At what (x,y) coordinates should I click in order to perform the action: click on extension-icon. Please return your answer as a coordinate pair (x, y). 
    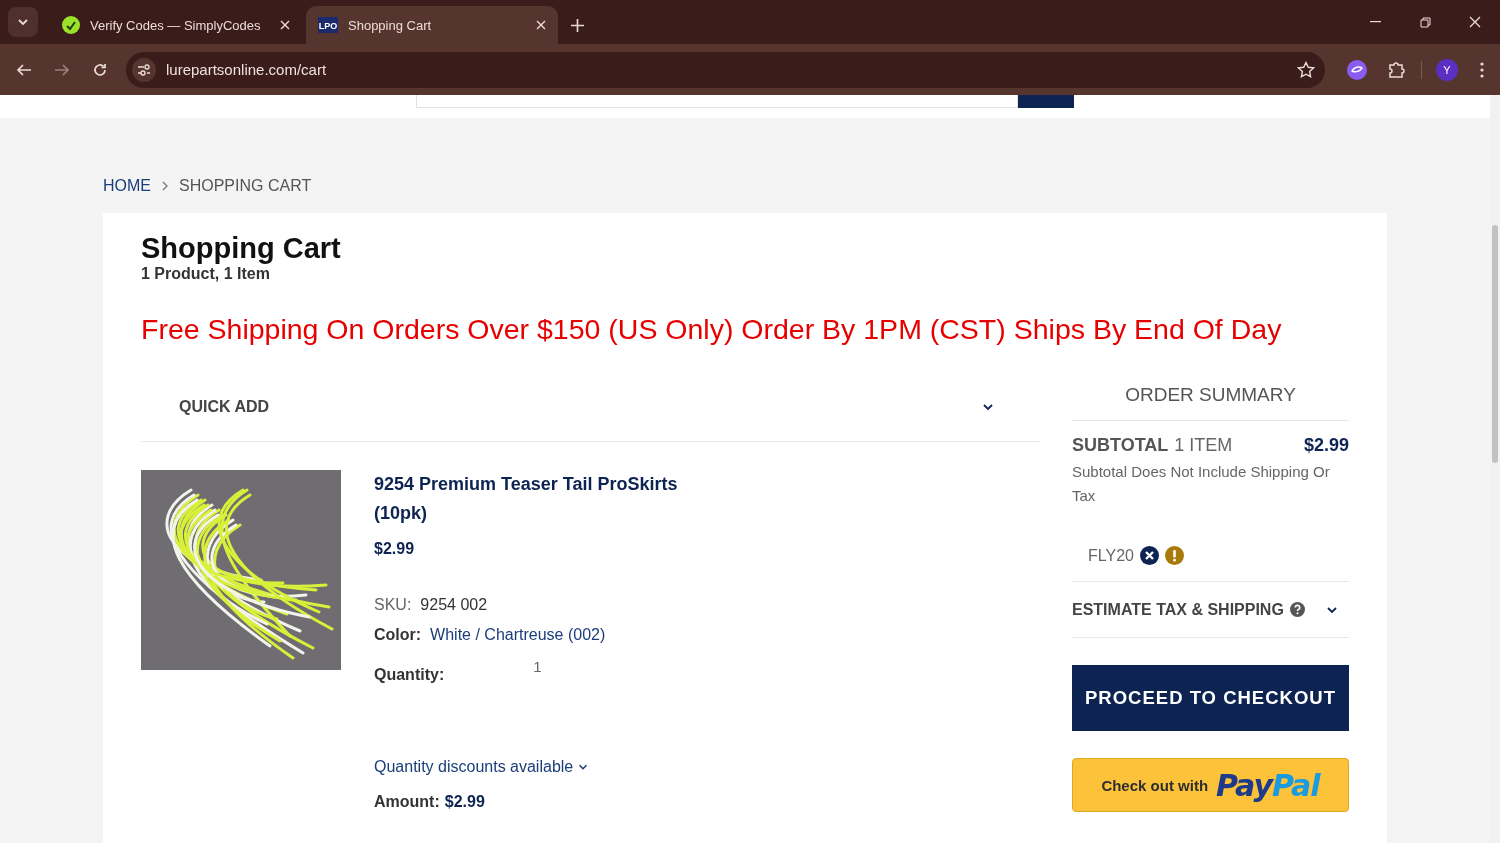
    Looking at the image, I should click on (1357, 69).